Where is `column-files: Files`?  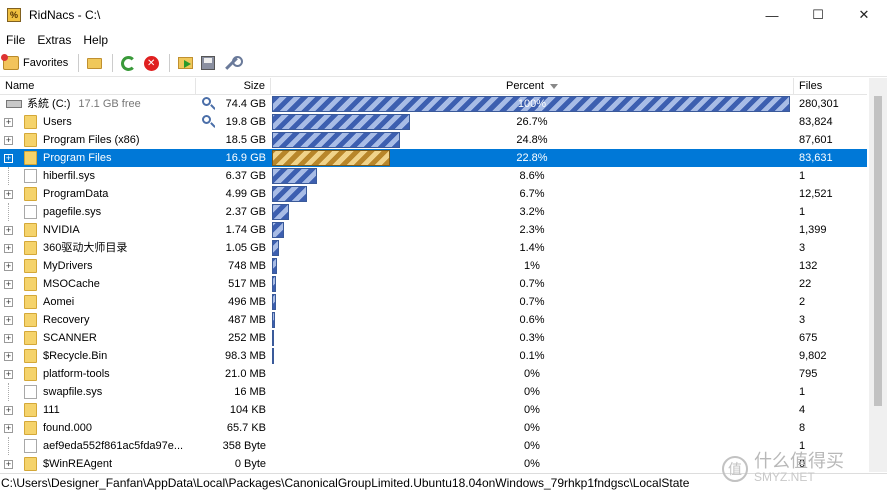 column-files: Files is located at coordinates (830, 86).